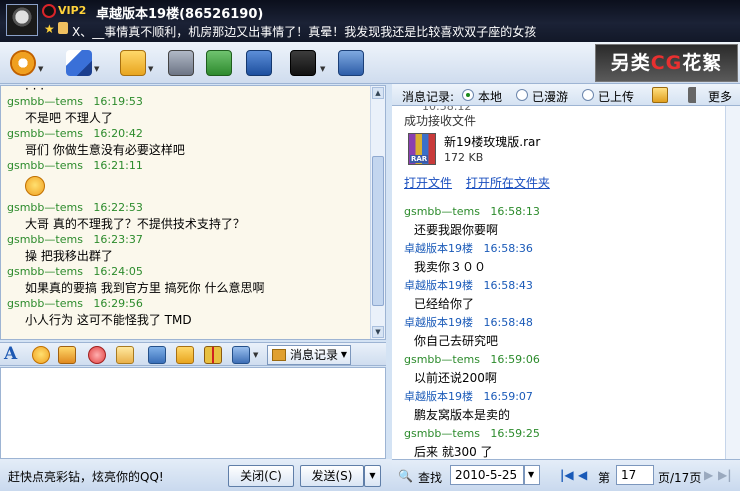 This screenshot has height=491, width=740. What do you see at coordinates (69, 256) in the screenshot?
I see `message-text: 操 把我移出群了` at bounding box center [69, 256].